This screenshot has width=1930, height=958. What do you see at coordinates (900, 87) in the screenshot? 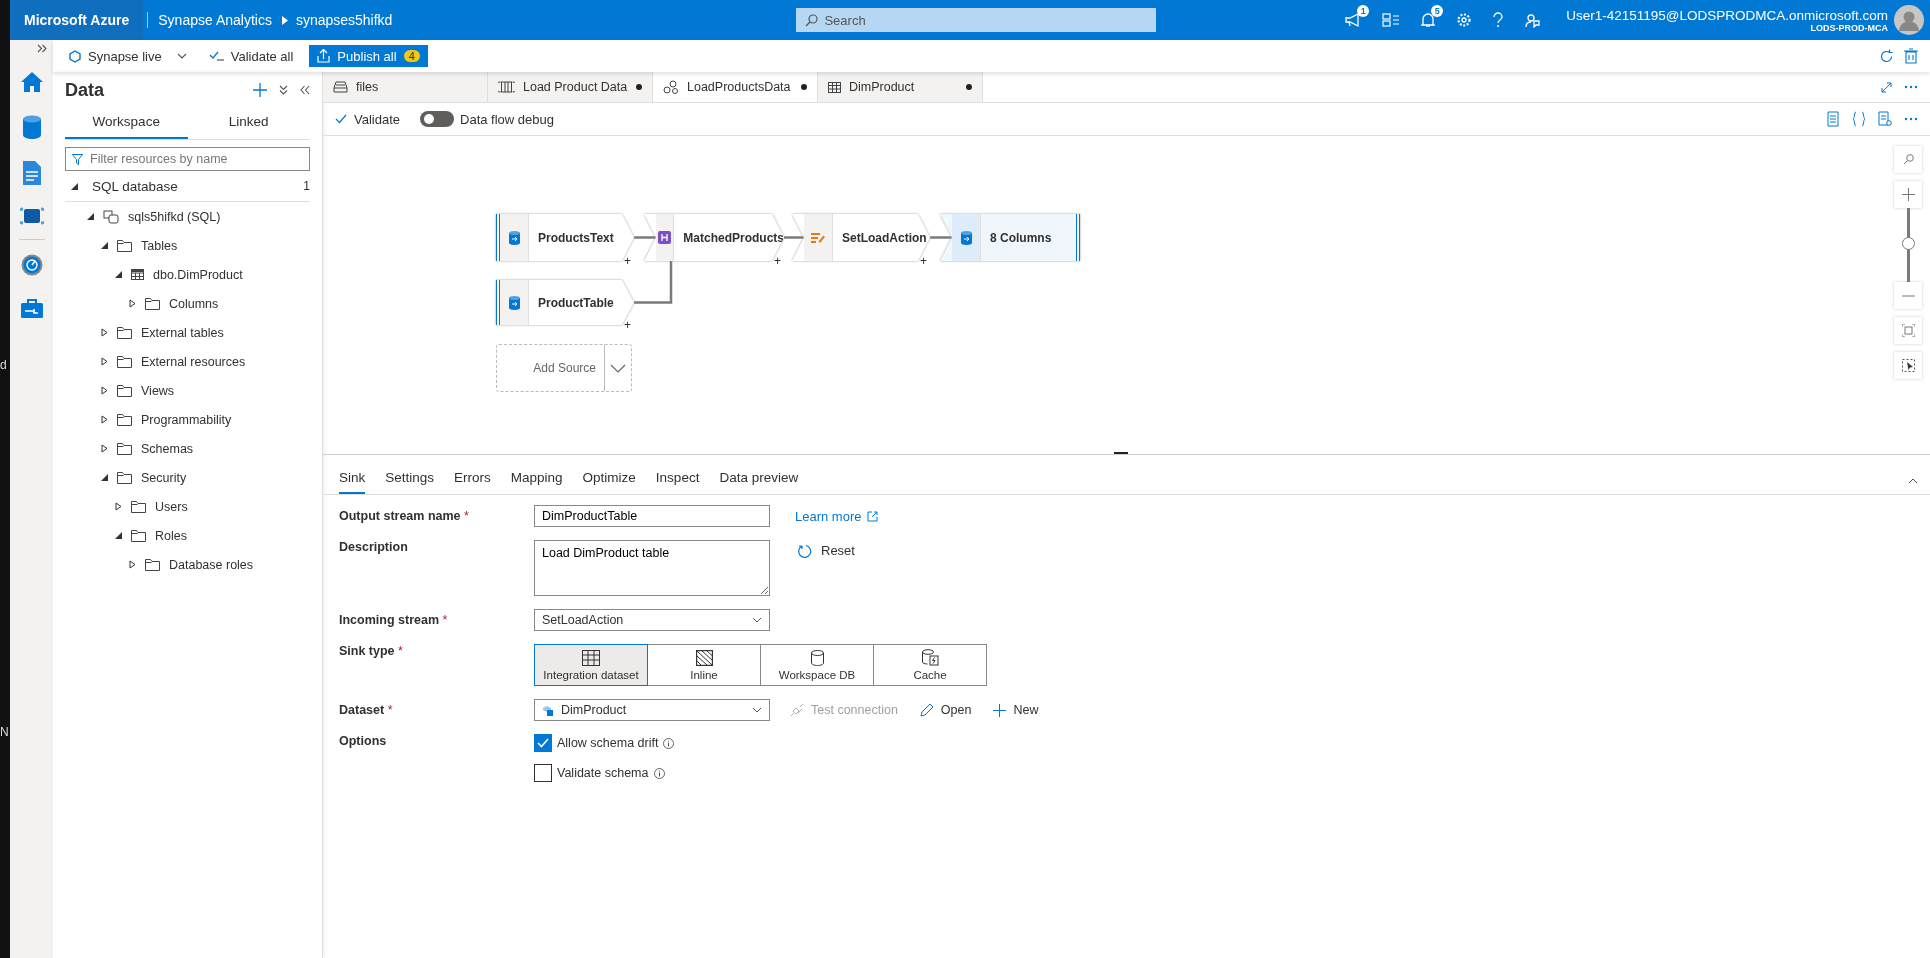
I see `document-tab: DimProduct` at bounding box center [900, 87].